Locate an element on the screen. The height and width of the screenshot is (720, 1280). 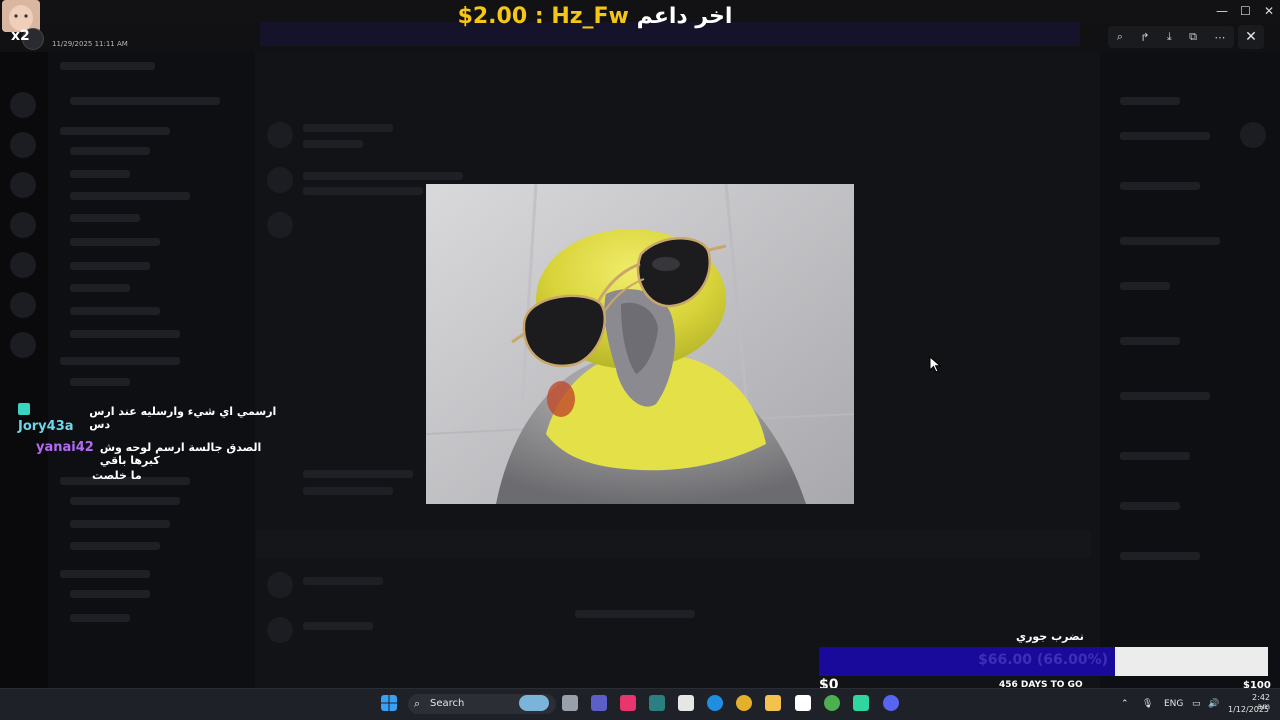
discord-icon is located at coordinates (891, 703).